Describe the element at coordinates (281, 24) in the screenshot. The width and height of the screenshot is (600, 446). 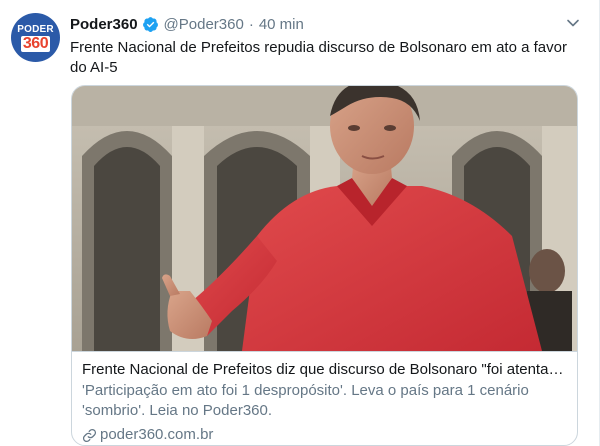
I see `timestamp: 40 min` at that location.